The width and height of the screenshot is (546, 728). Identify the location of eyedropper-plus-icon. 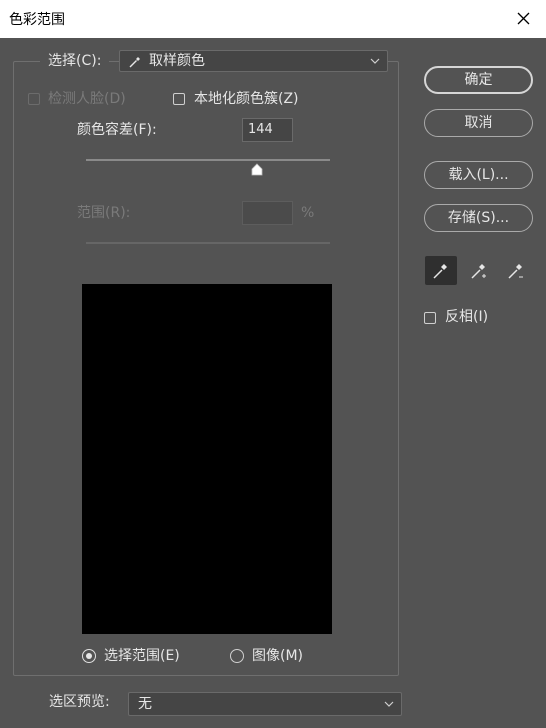
(478, 271).